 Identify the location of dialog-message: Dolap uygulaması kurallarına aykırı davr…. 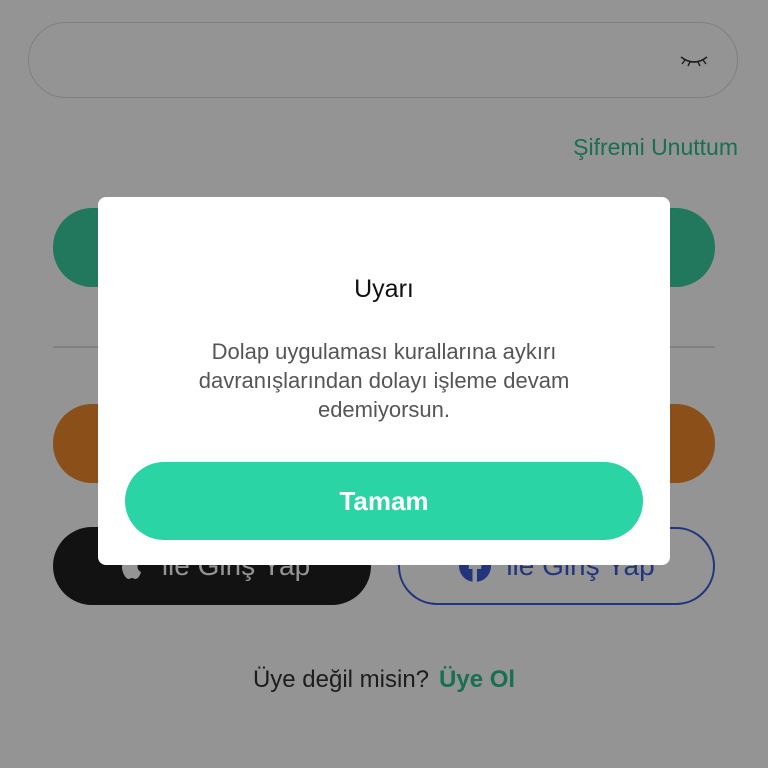
(384, 380).